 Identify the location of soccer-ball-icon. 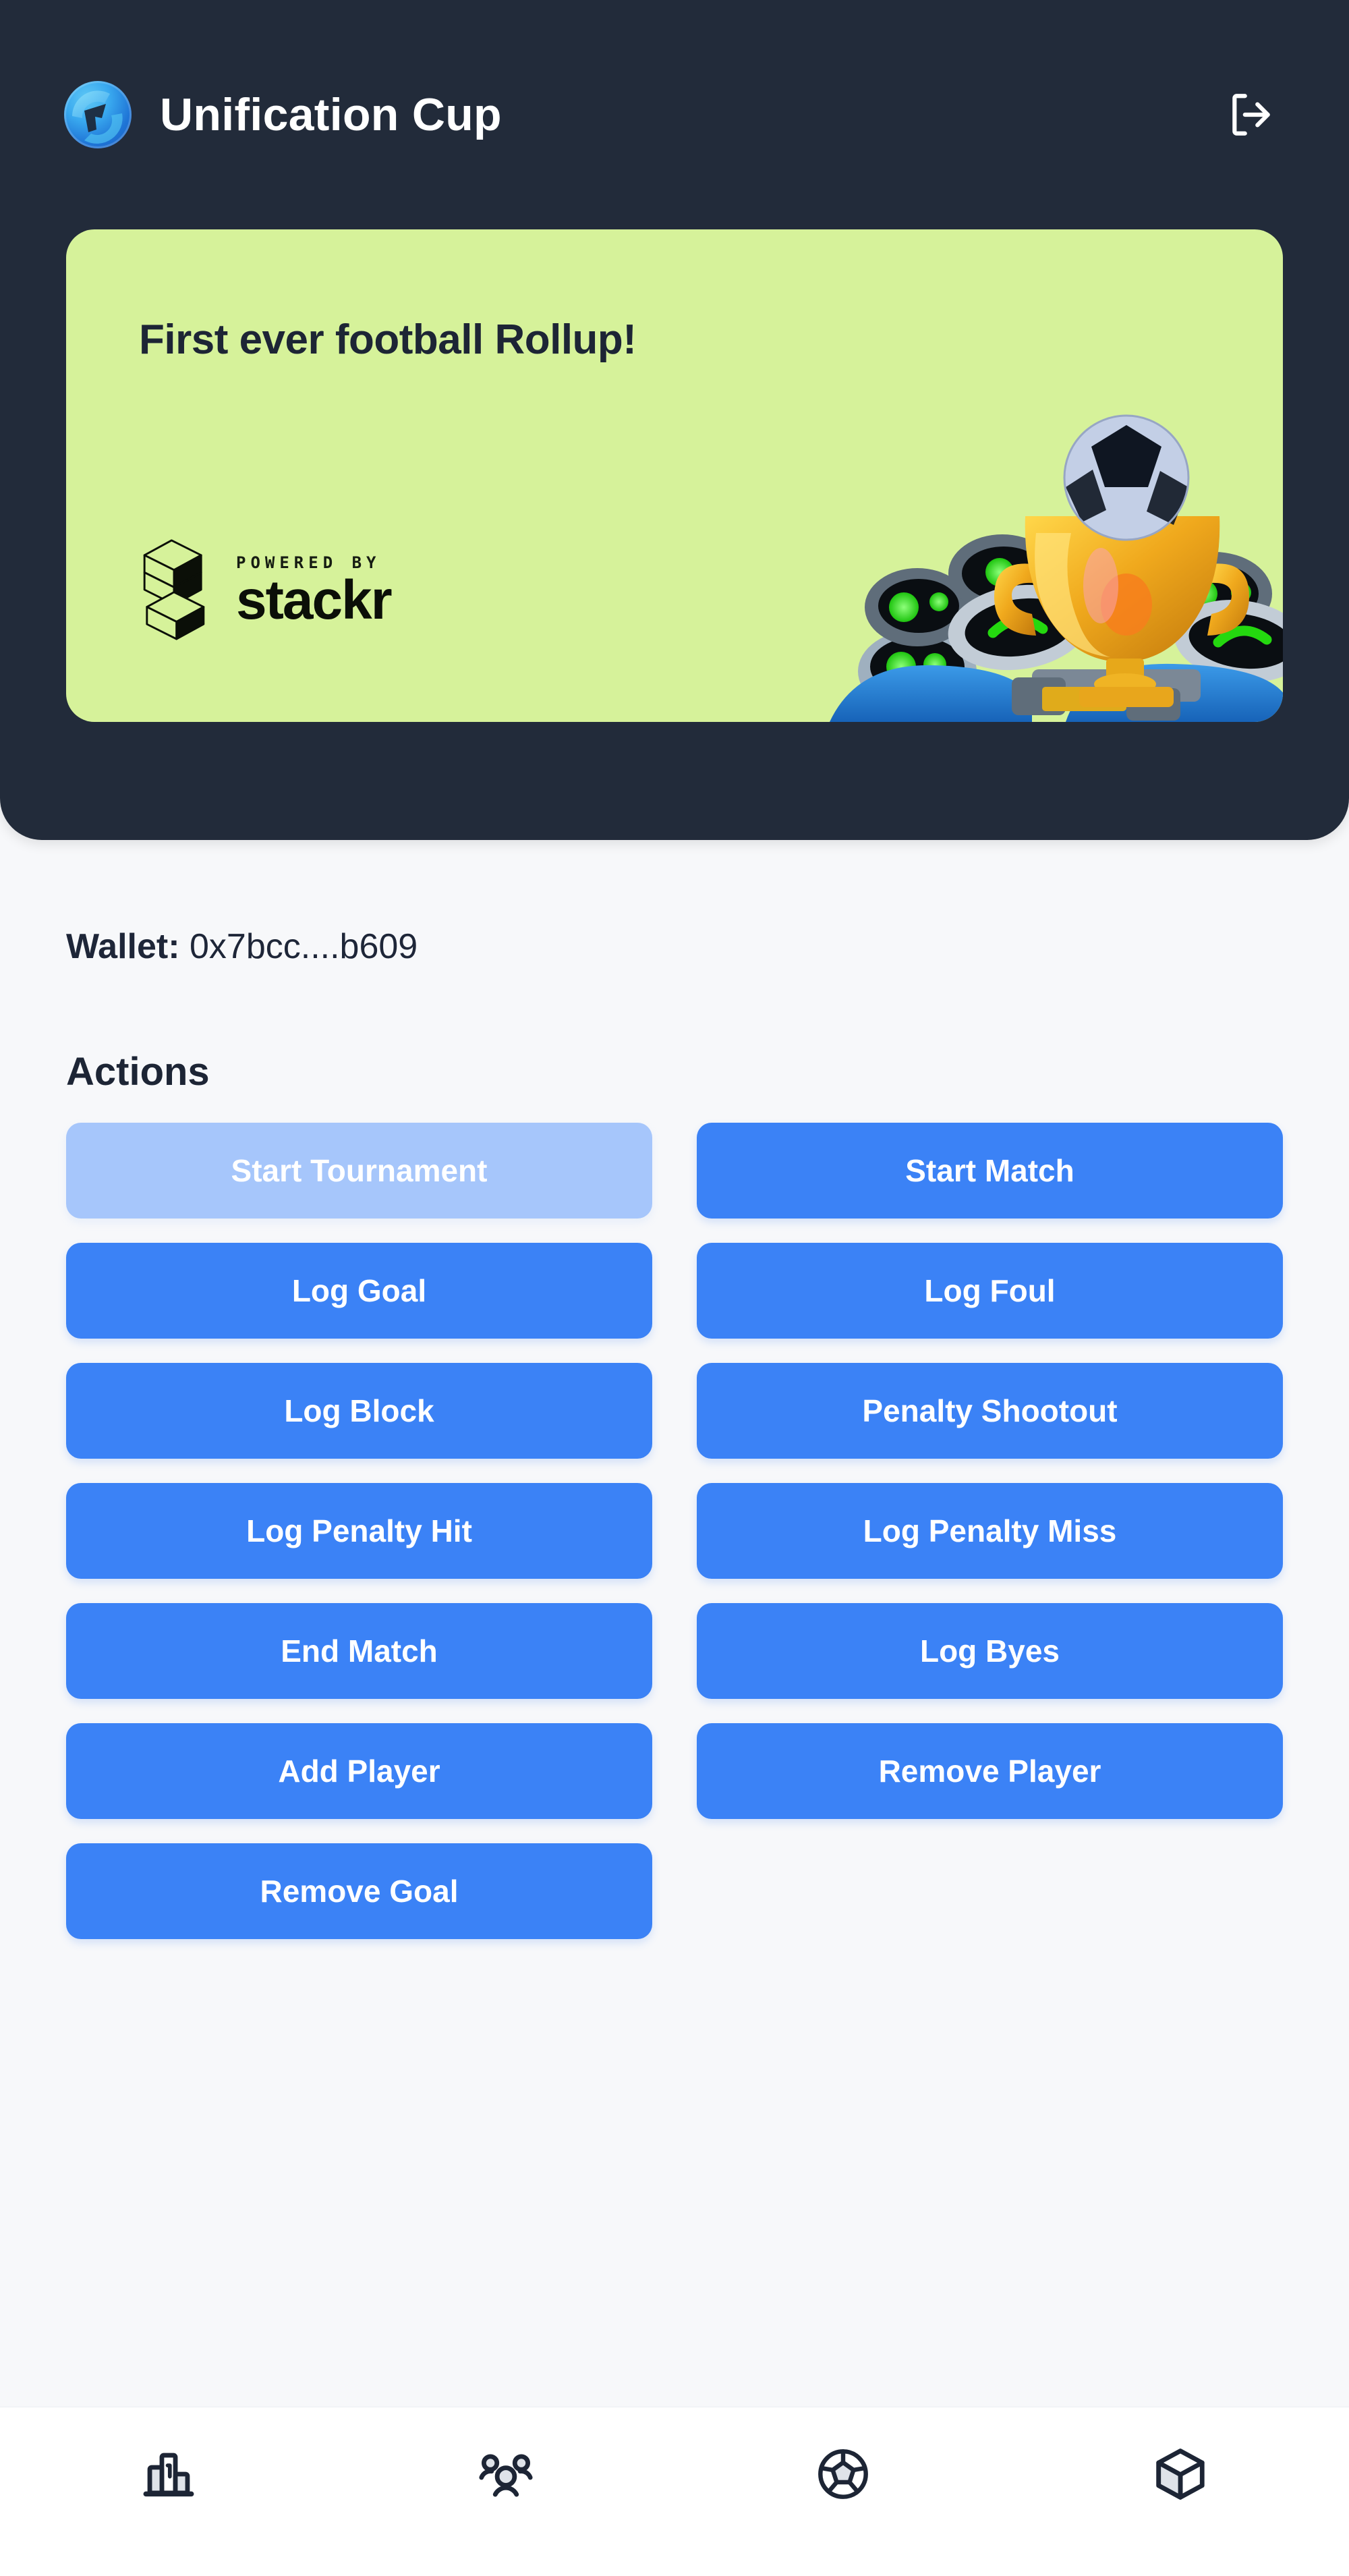
(843, 2474).